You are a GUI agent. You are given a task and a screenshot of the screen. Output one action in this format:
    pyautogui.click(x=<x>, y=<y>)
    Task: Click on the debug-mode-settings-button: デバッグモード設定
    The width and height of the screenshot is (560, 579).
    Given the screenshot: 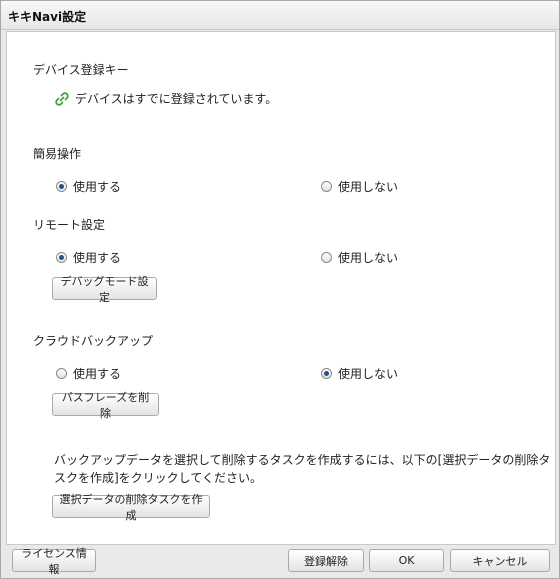 What is the action you would take?
    pyautogui.click(x=104, y=289)
    